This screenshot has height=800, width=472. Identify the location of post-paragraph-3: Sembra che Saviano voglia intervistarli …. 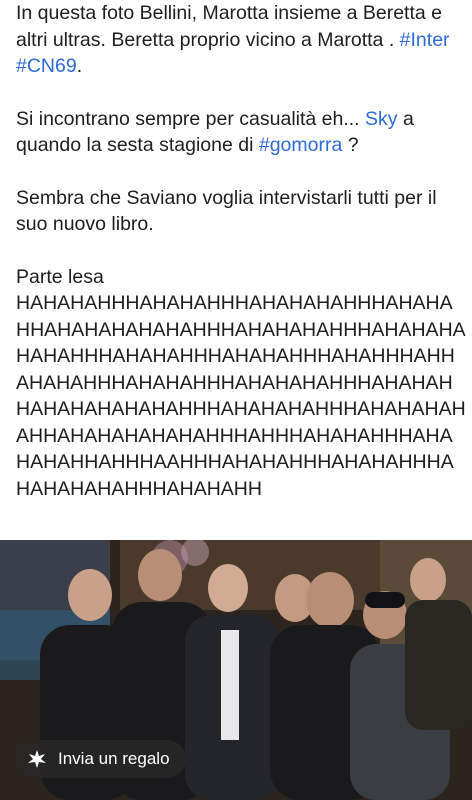
(226, 211).